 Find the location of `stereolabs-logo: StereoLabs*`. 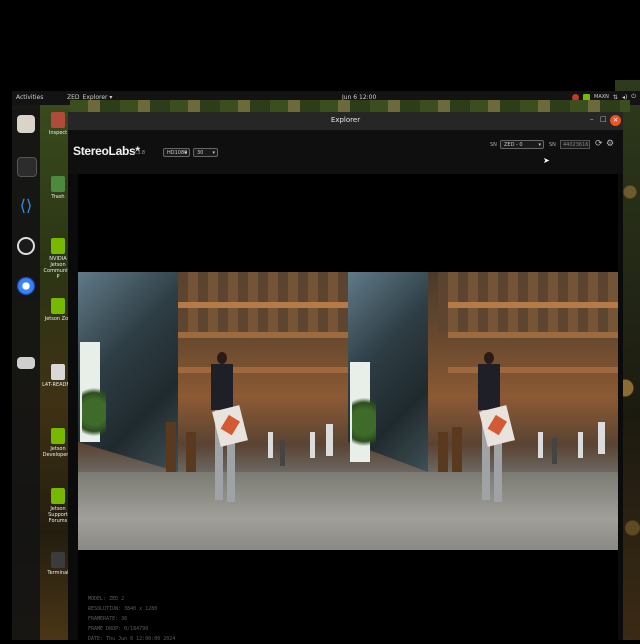

stereolabs-logo: StereoLabs* is located at coordinates (106, 151).